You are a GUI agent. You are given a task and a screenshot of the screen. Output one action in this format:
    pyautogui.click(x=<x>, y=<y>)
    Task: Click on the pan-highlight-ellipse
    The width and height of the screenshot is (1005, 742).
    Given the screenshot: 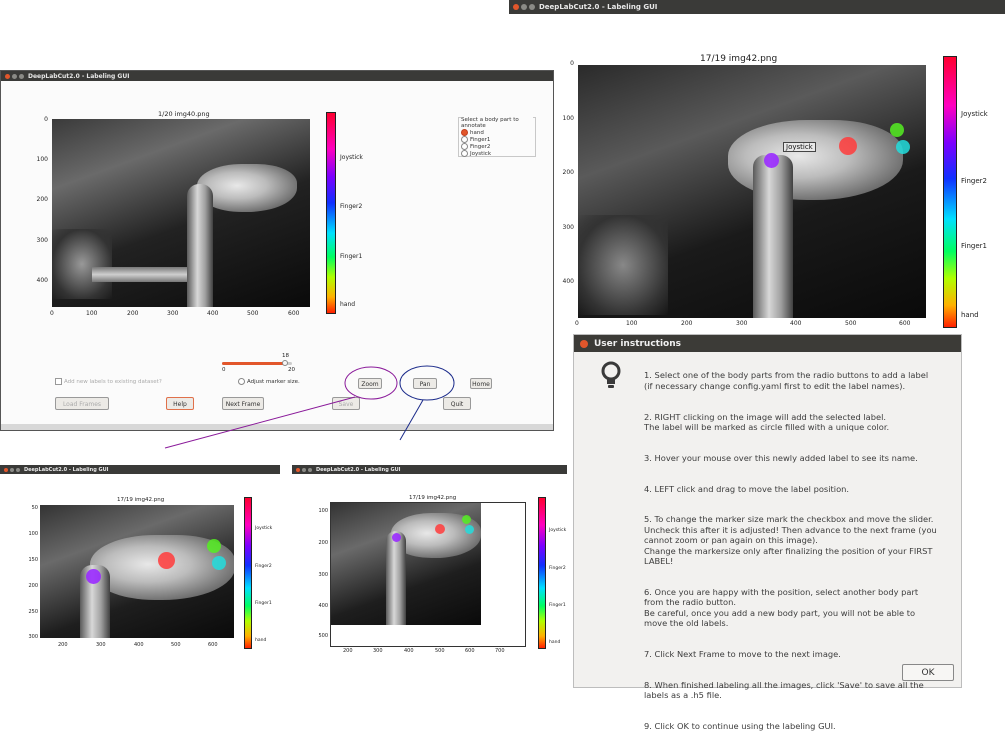 What is the action you would take?
    pyautogui.click(x=427, y=383)
    